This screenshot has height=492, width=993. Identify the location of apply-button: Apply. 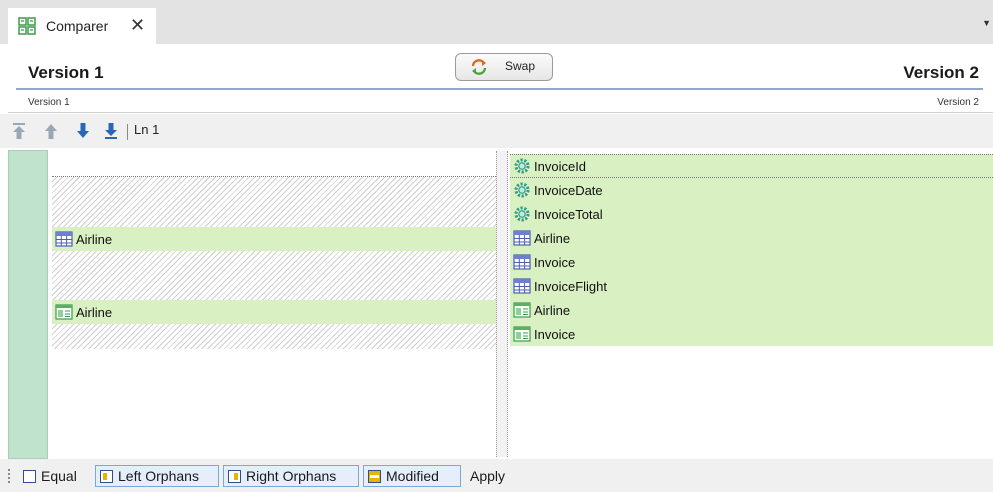
(487, 476).